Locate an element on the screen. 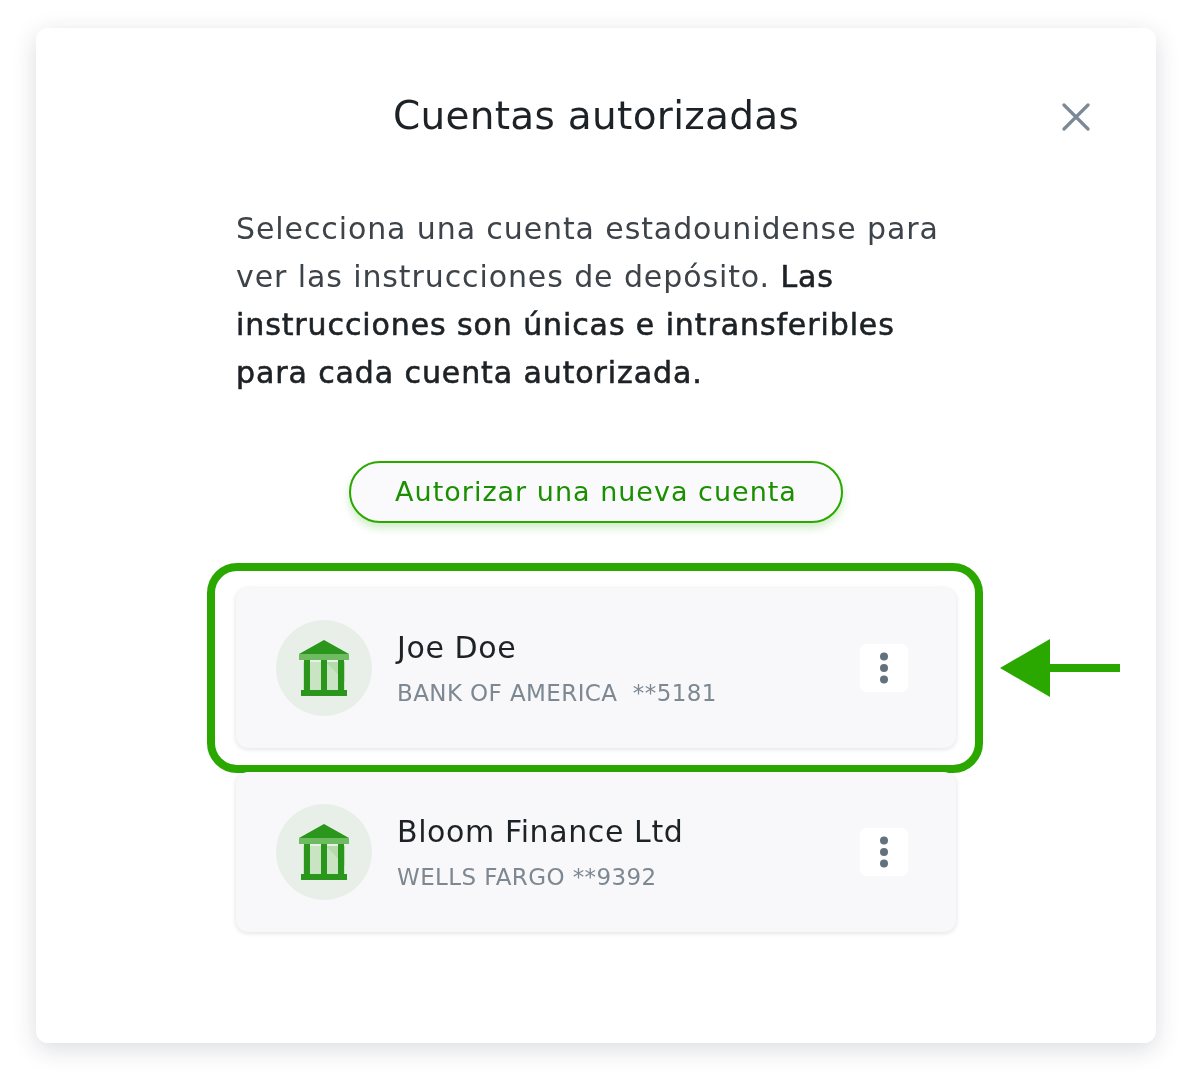  bank-account-number: WELLS FARGO **9392 is located at coordinates (527, 877).